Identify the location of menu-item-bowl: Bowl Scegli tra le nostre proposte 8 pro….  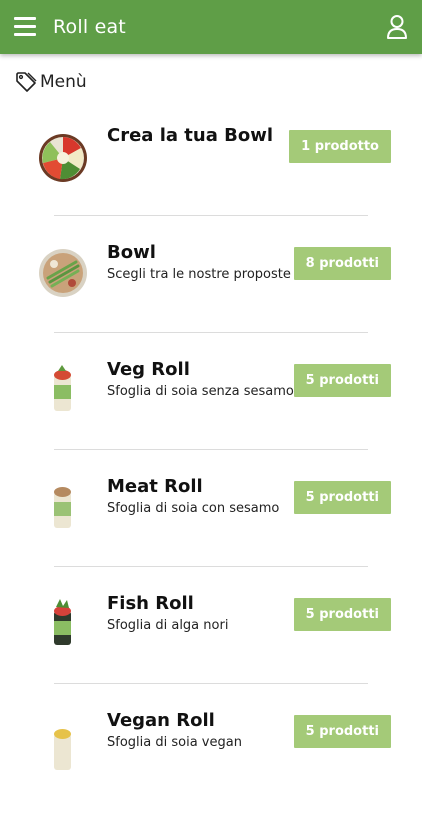
(211, 300).